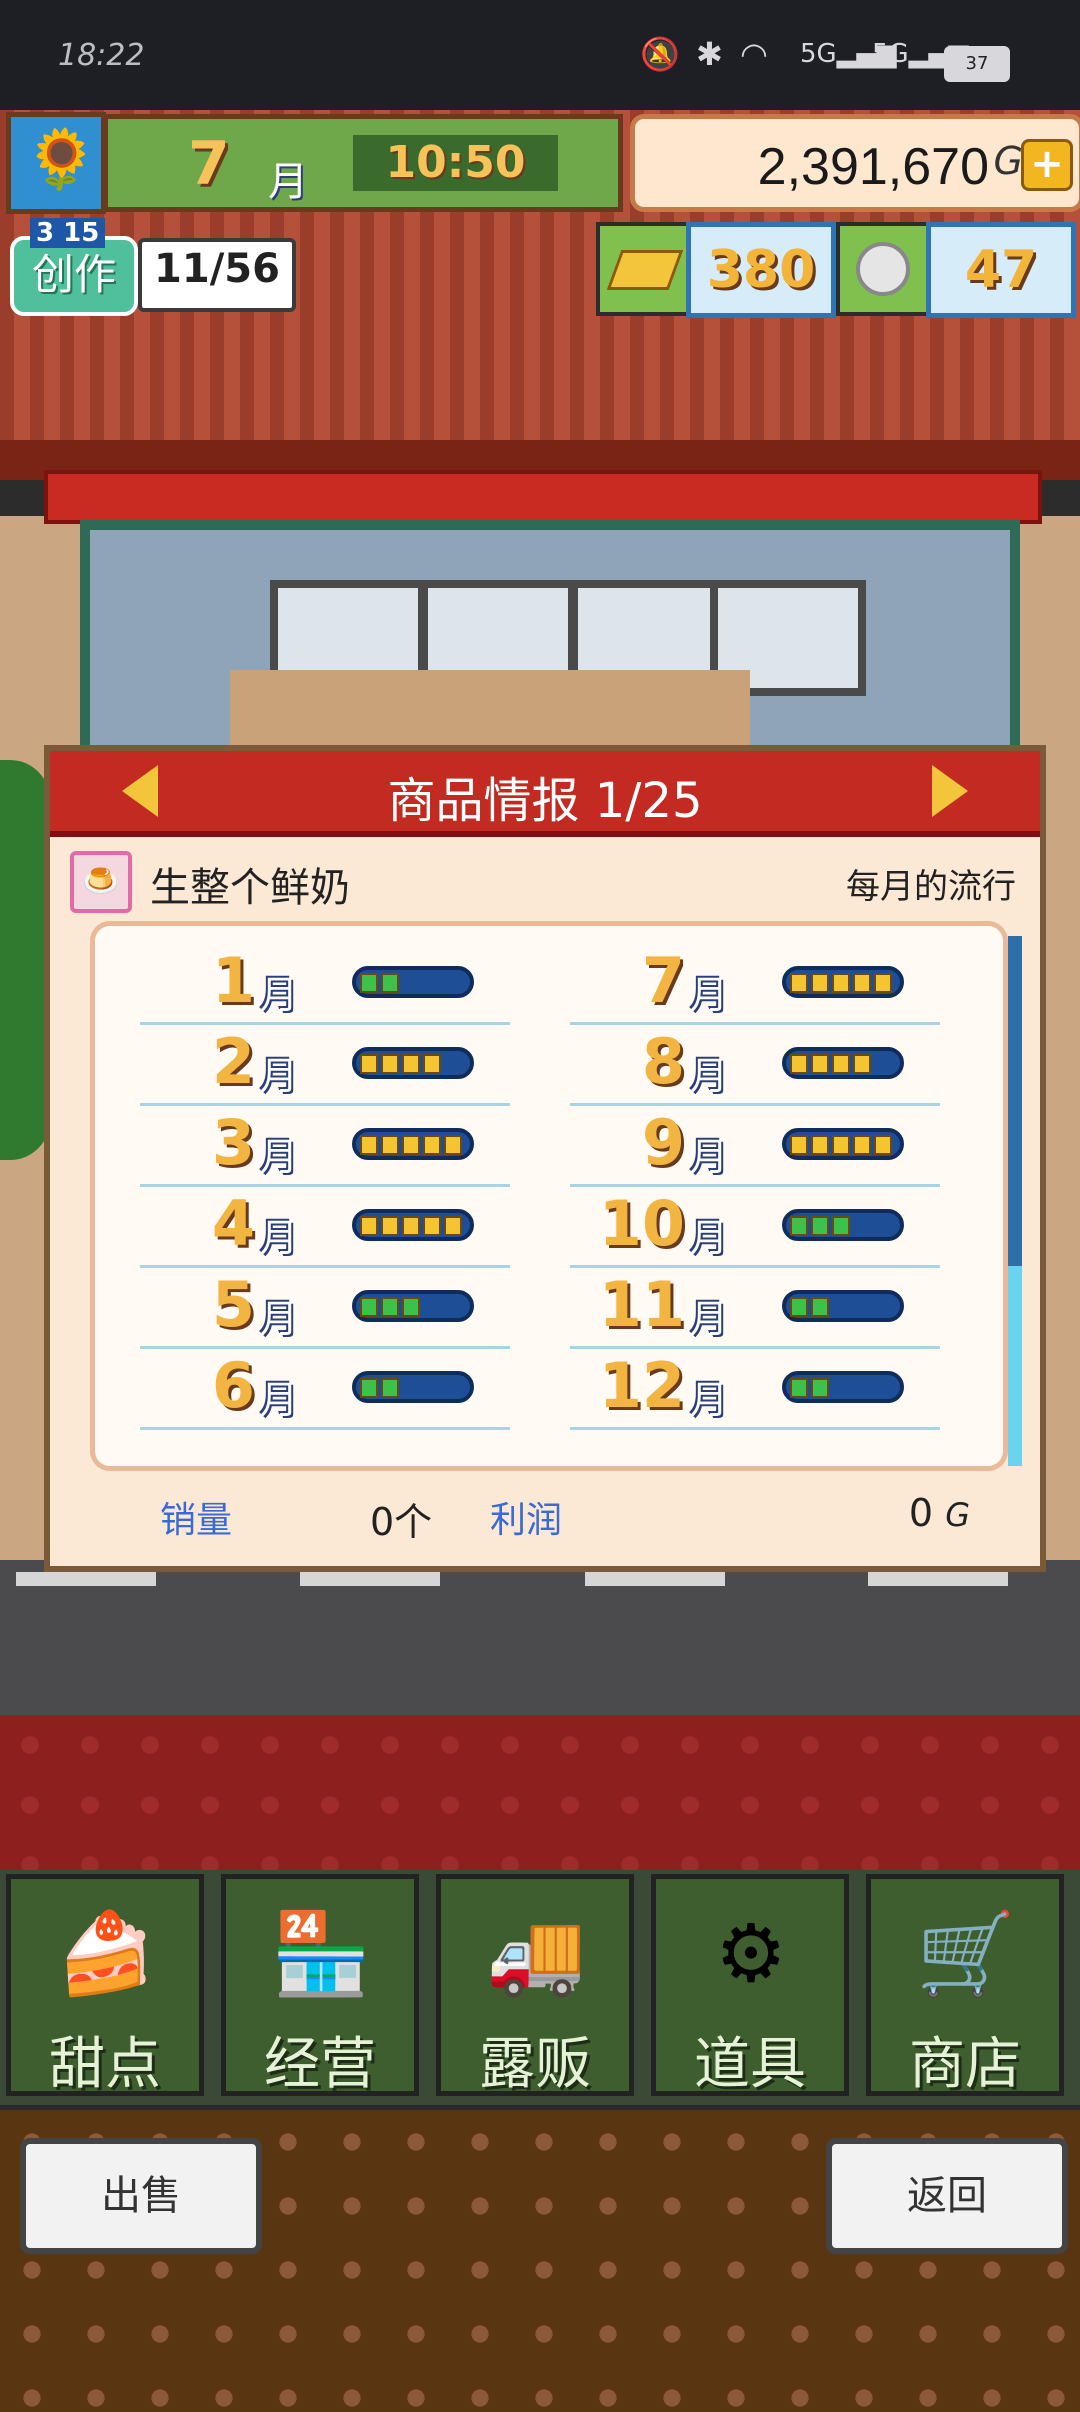 The width and height of the screenshot is (1080, 2412). I want to click on menu-label: 露贩, so click(535, 2064).